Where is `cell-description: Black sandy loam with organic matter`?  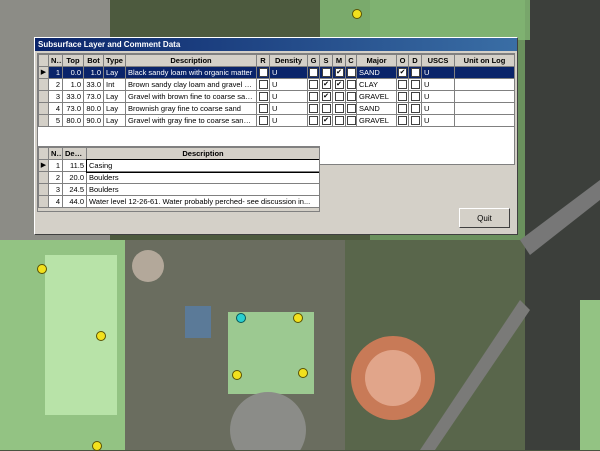
cell-description: Black sandy loam with organic matter is located at coordinates (191, 72).